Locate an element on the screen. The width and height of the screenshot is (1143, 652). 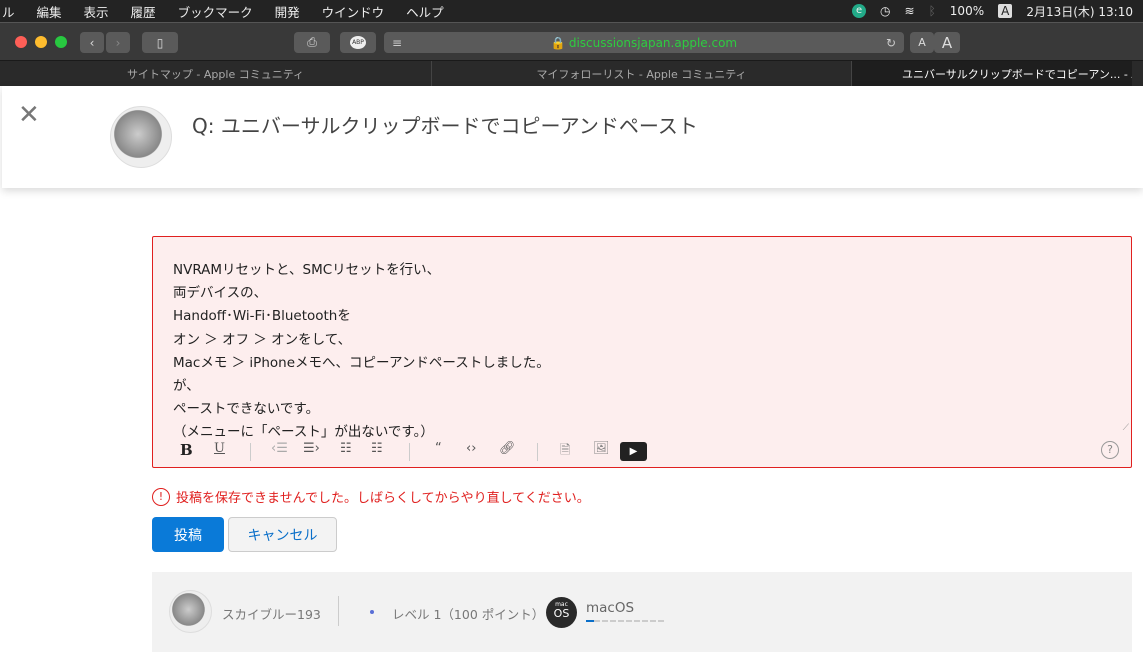
post-button: 投稿 is located at coordinates (188, 534).